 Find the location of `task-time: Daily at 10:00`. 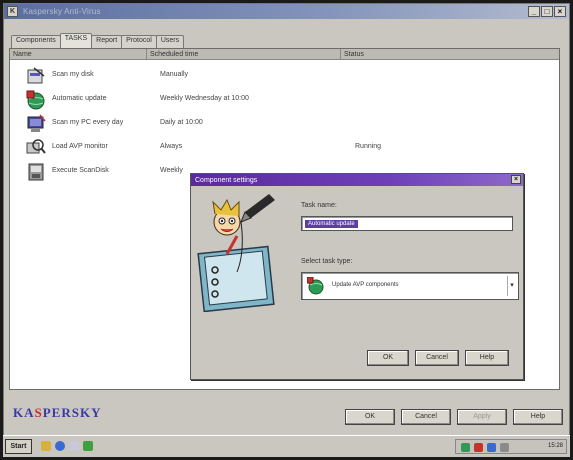

task-time: Daily at 10:00 is located at coordinates (181, 122).